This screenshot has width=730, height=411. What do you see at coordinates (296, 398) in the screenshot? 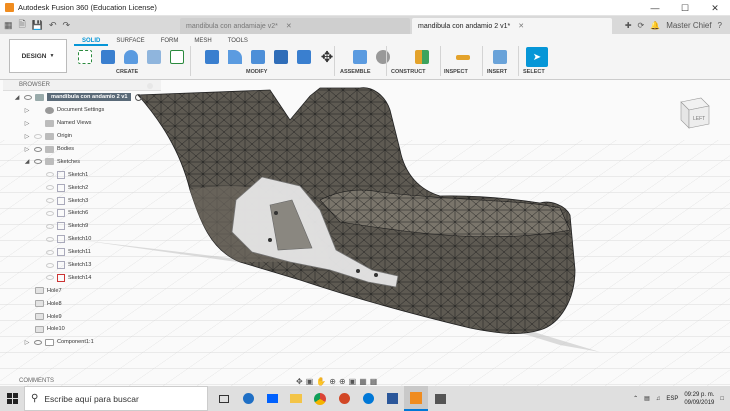
I see `file-explorer-icon` at bounding box center [296, 398].